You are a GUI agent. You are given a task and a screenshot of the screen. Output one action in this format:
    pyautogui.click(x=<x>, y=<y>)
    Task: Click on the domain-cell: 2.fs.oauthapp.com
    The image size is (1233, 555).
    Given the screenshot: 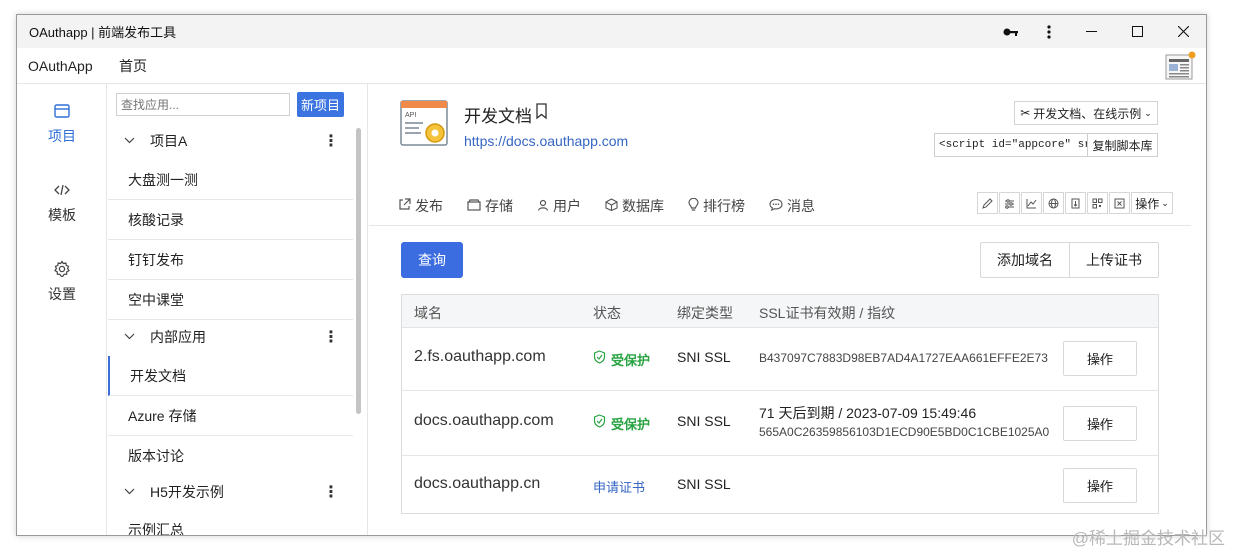 What is the action you would take?
    pyautogui.click(x=480, y=356)
    